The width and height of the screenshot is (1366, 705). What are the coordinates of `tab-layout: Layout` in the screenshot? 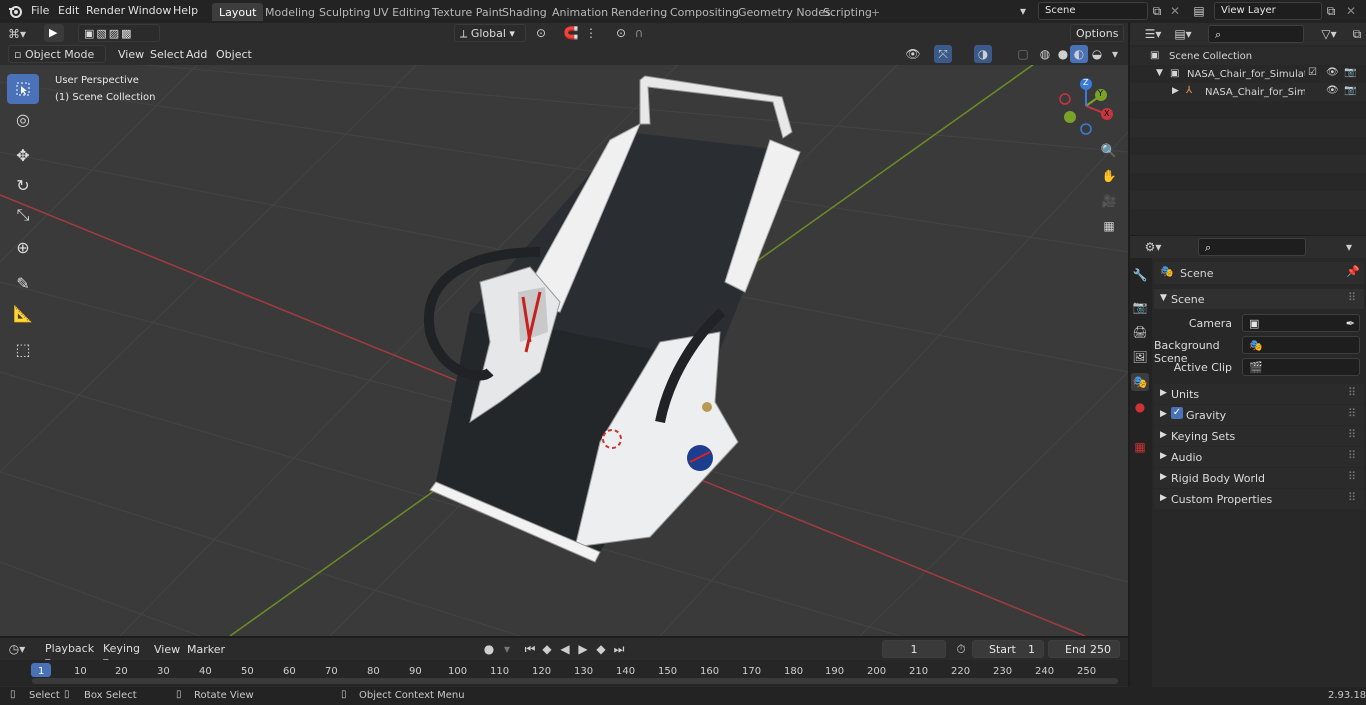 It's located at (238, 12).